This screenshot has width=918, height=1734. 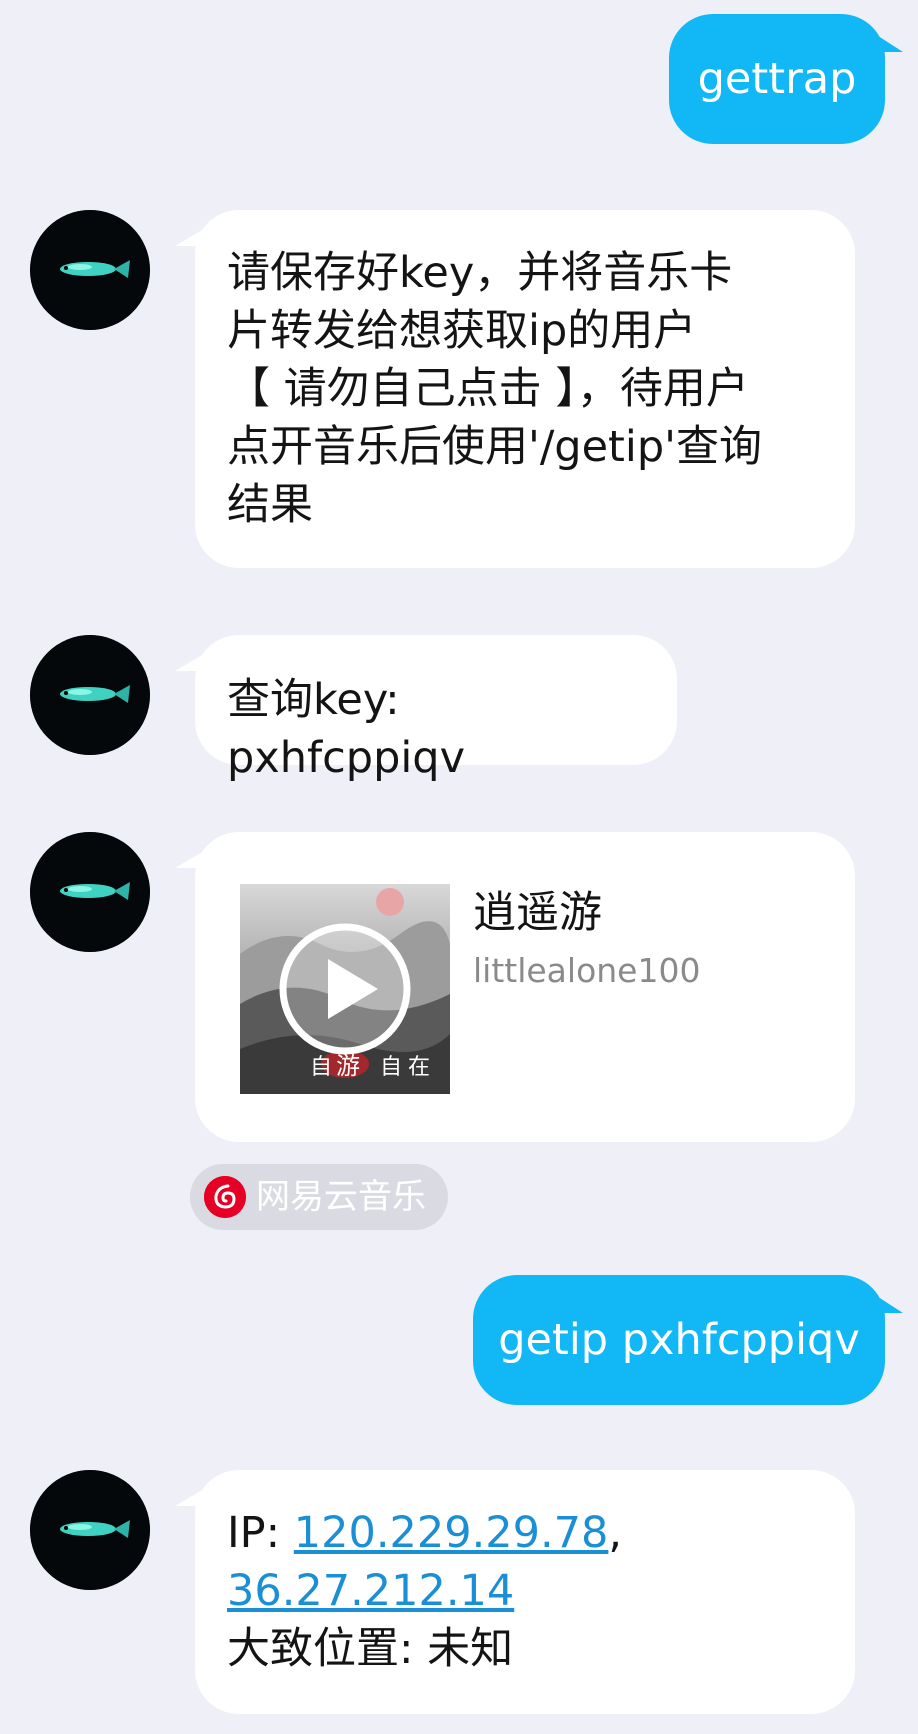 What do you see at coordinates (370, 1649) in the screenshot?
I see `location-line: 大致位置: 未知` at bounding box center [370, 1649].